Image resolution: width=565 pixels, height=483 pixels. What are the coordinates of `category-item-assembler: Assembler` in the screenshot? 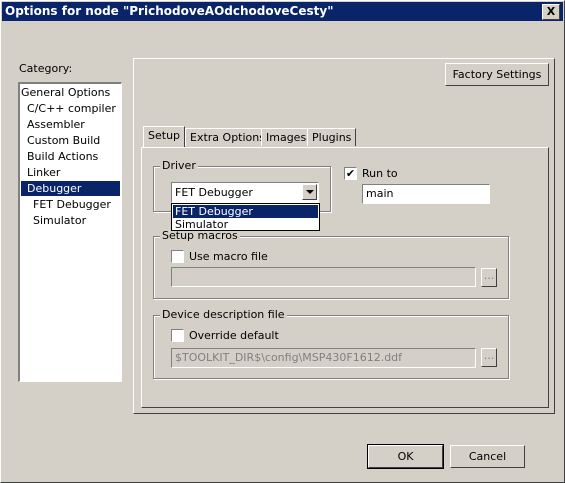 It's located at (56, 124).